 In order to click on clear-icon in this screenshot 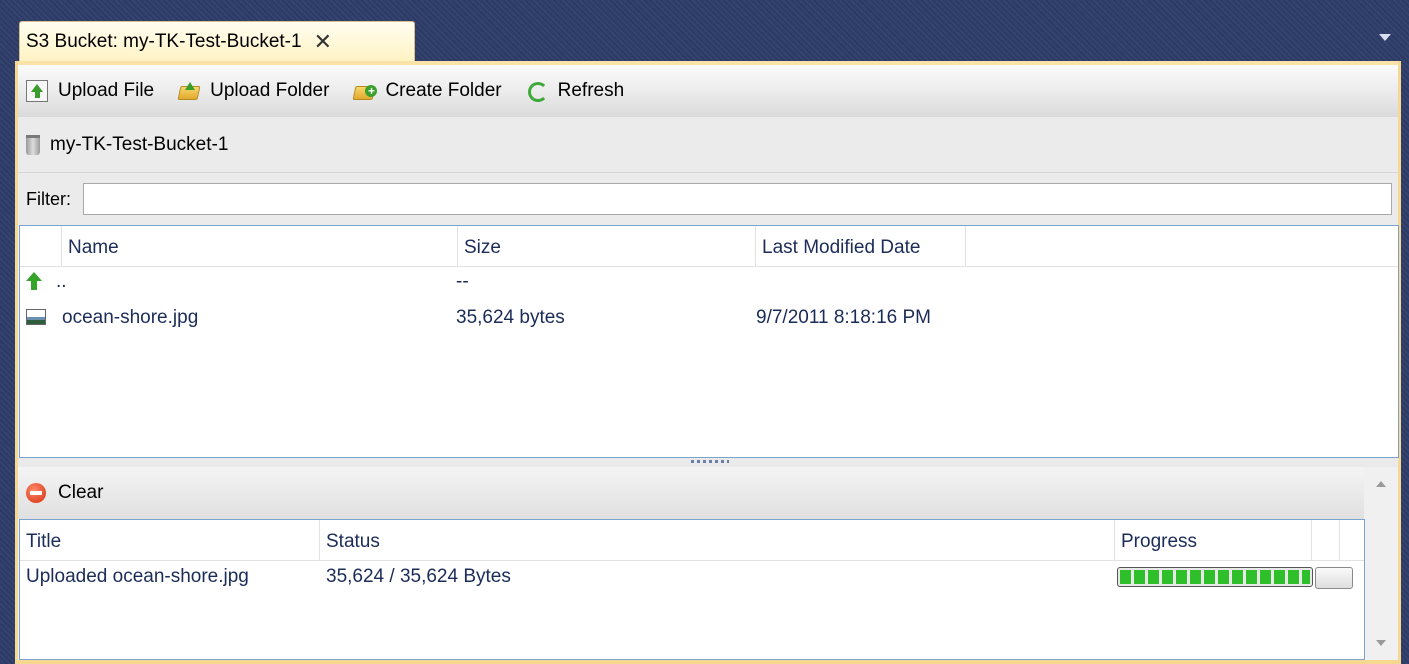, I will do `click(36, 493)`.